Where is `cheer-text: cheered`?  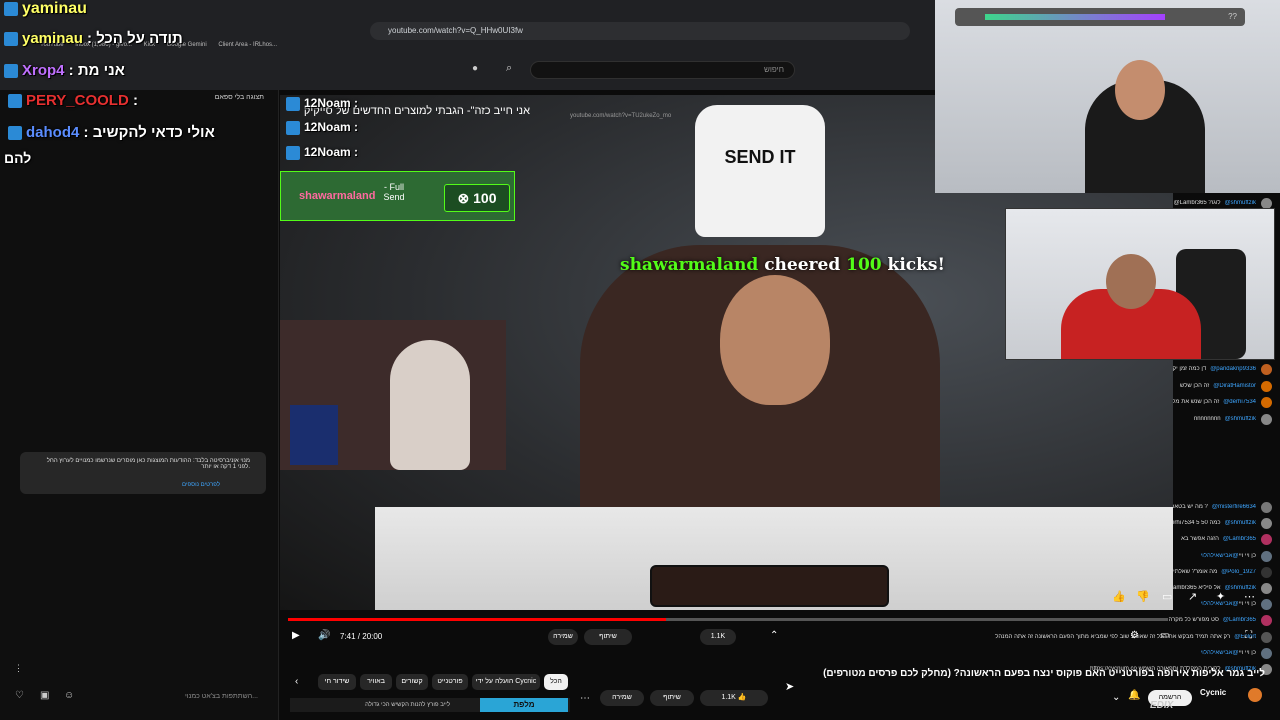 cheer-text: cheered is located at coordinates (802, 265).